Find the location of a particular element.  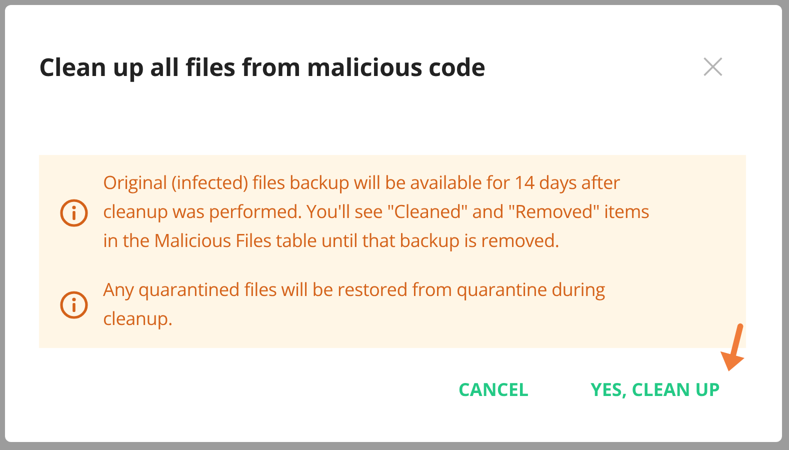

notice-text: Original (infected) files backup will be available for 14 days after cleanup was performed. You'll see "Cleaned" and "Removed" items in the Malicious Files table until that backup is removed. is located at coordinates (376, 212).